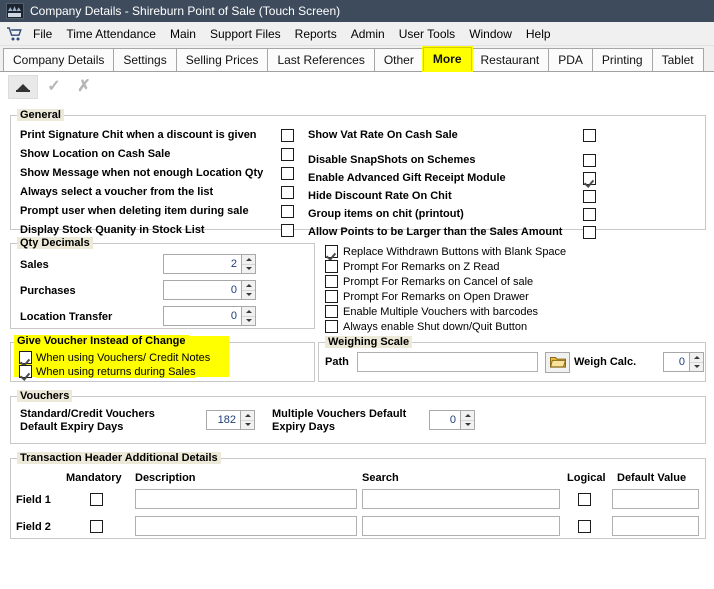  What do you see at coordinates (427, 34) in the screenshot?
I see `menu-user-tools: User Tools` at bounding box center [427, 34].